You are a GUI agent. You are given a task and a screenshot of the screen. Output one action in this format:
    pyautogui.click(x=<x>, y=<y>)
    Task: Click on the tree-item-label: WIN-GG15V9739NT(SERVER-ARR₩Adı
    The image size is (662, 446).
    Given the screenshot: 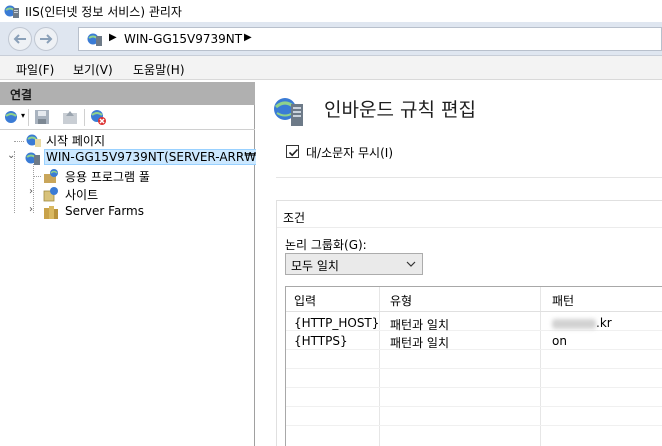 What is the action you would take?
    pyautogui.click(x=161, y=157)
    